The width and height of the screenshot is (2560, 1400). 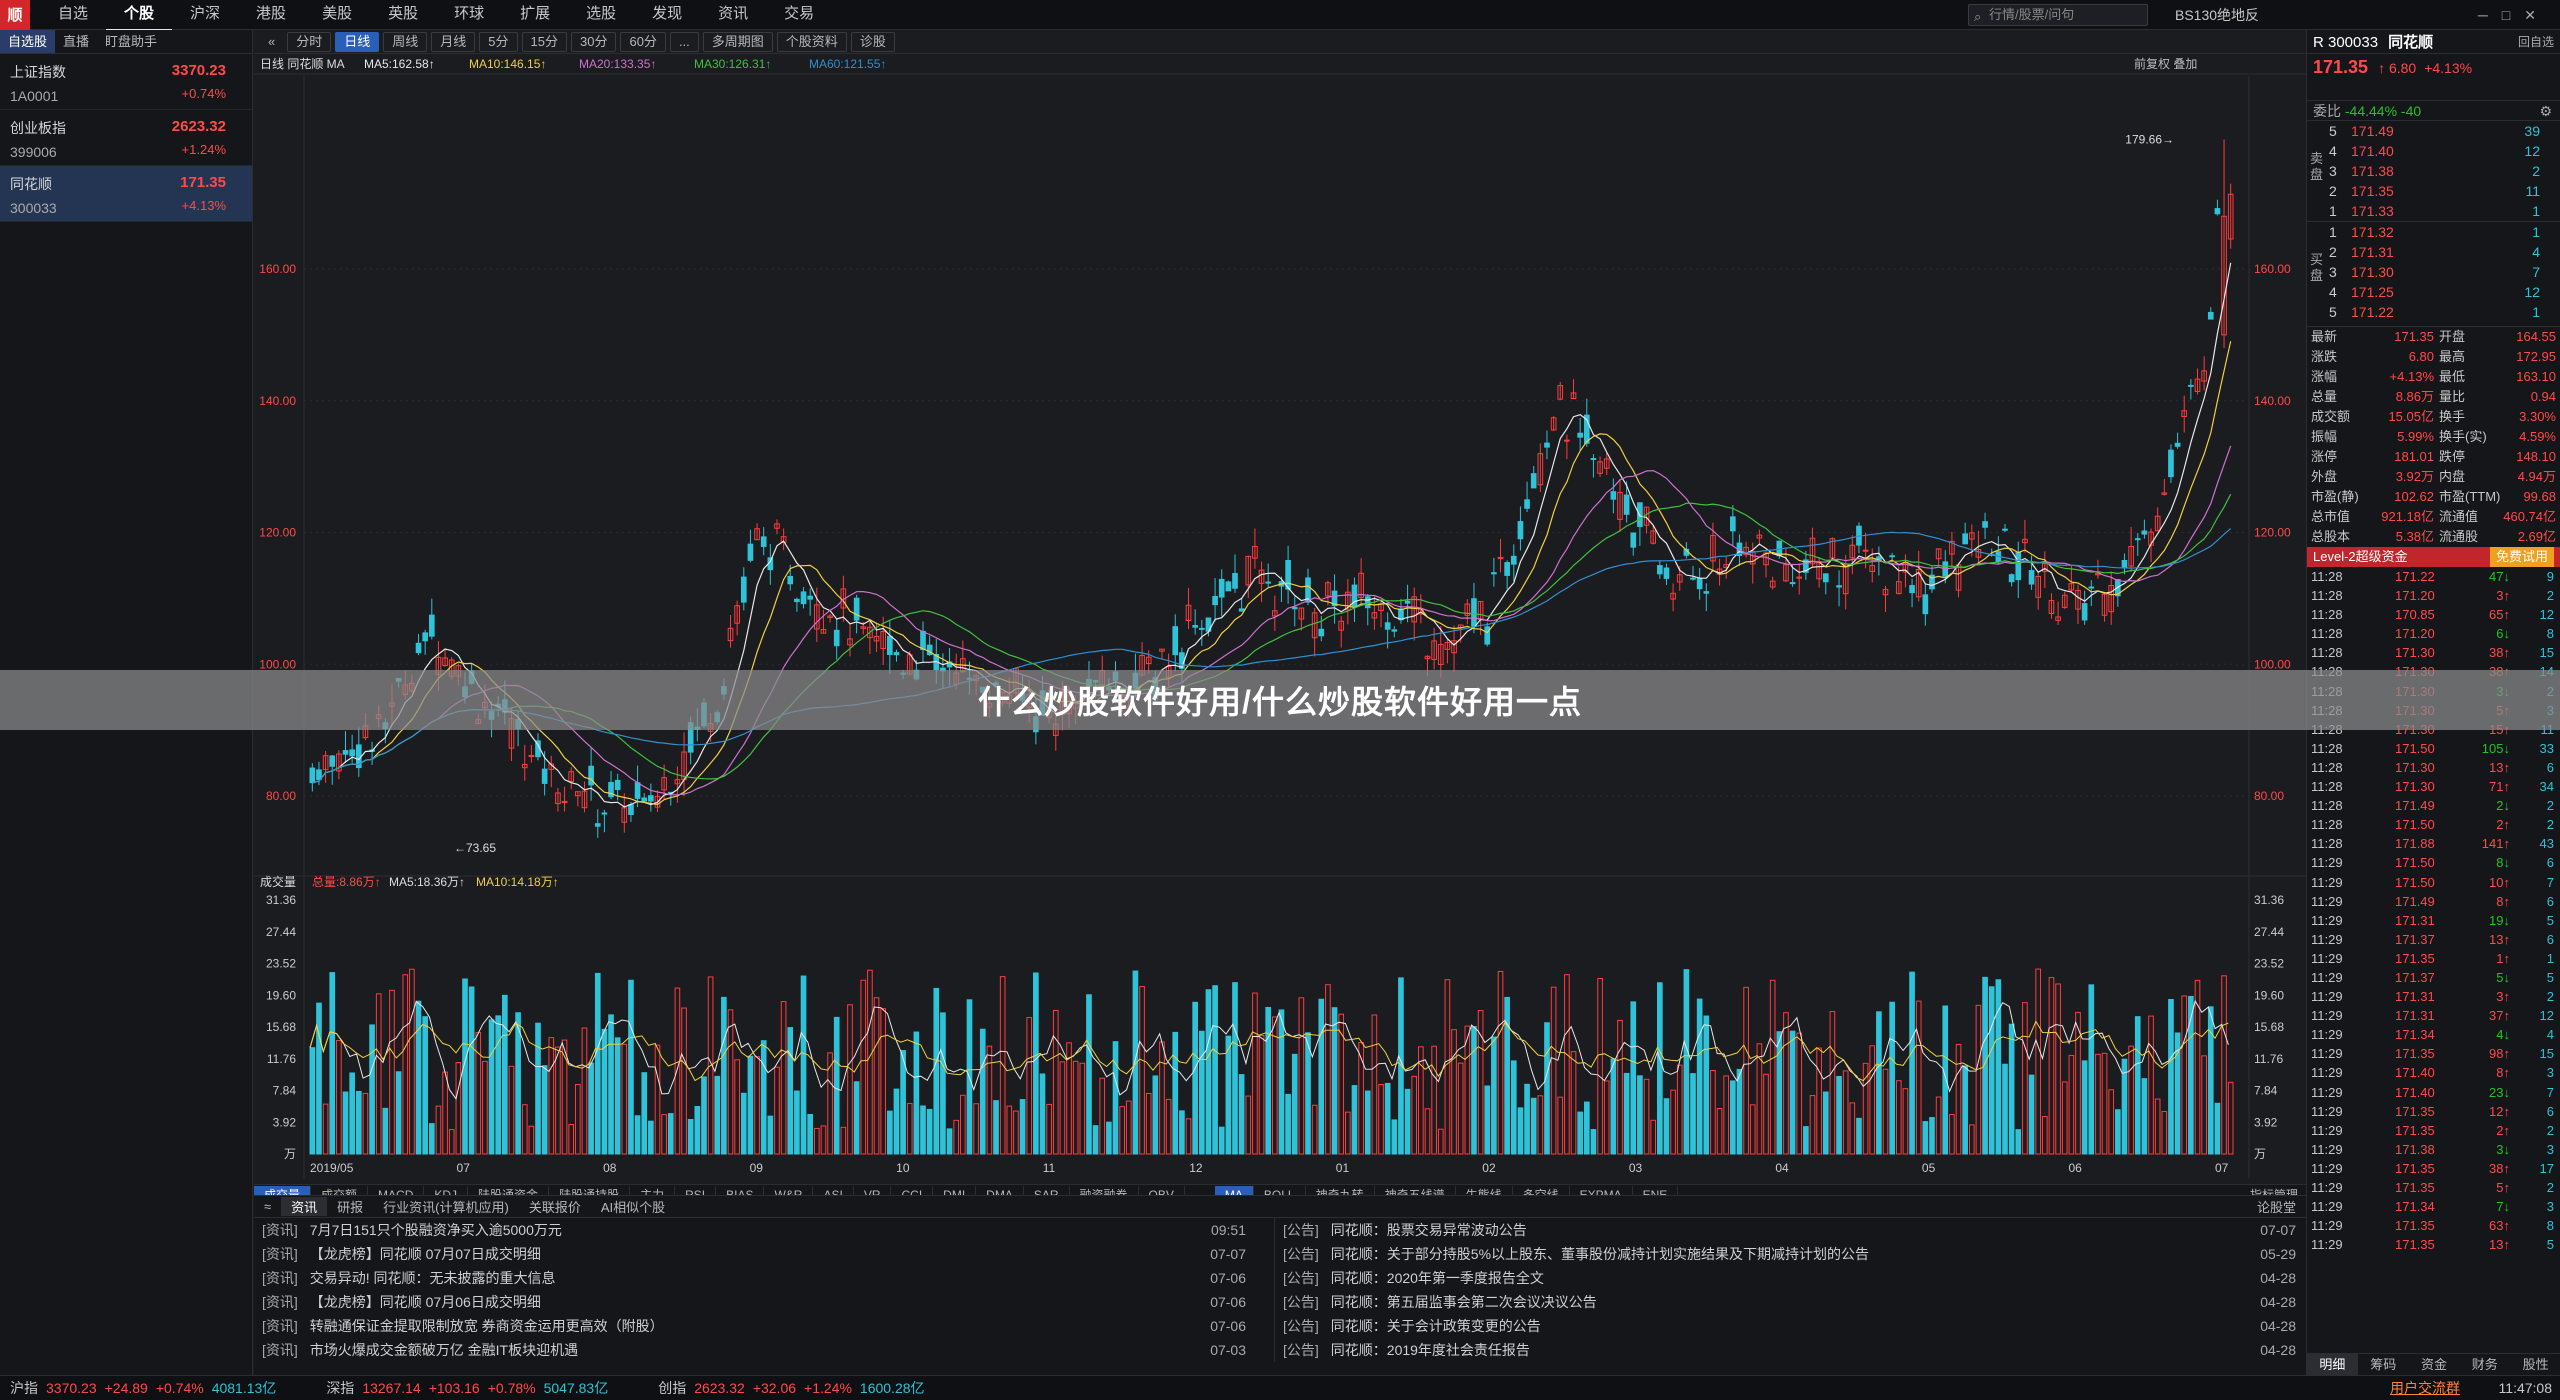 What do you see at coordinates (643, 41) in the screenshot?
I see `period-tab: 60分` at bounding box center [643, 41].